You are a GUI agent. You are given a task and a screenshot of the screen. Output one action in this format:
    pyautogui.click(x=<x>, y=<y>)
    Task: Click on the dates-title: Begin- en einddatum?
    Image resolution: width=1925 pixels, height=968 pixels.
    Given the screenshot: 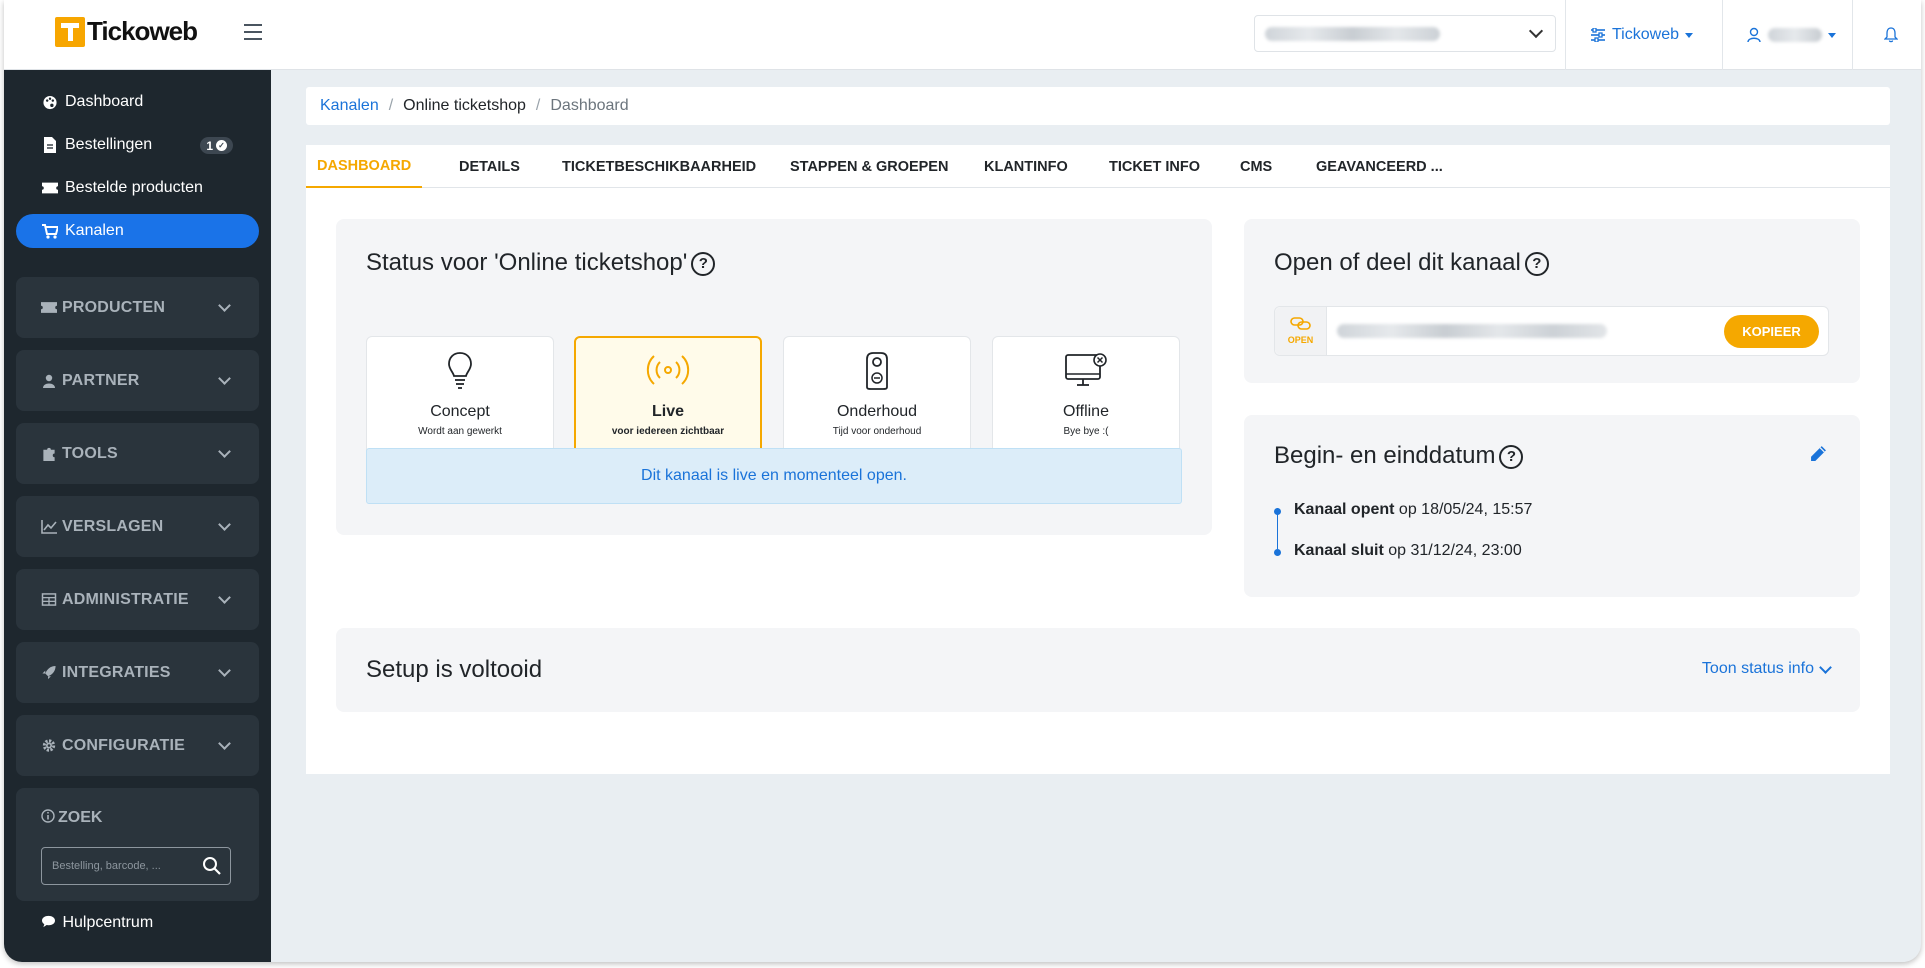 What is the action you would take?
    pyautogui.click(x=1399, y=456)
    